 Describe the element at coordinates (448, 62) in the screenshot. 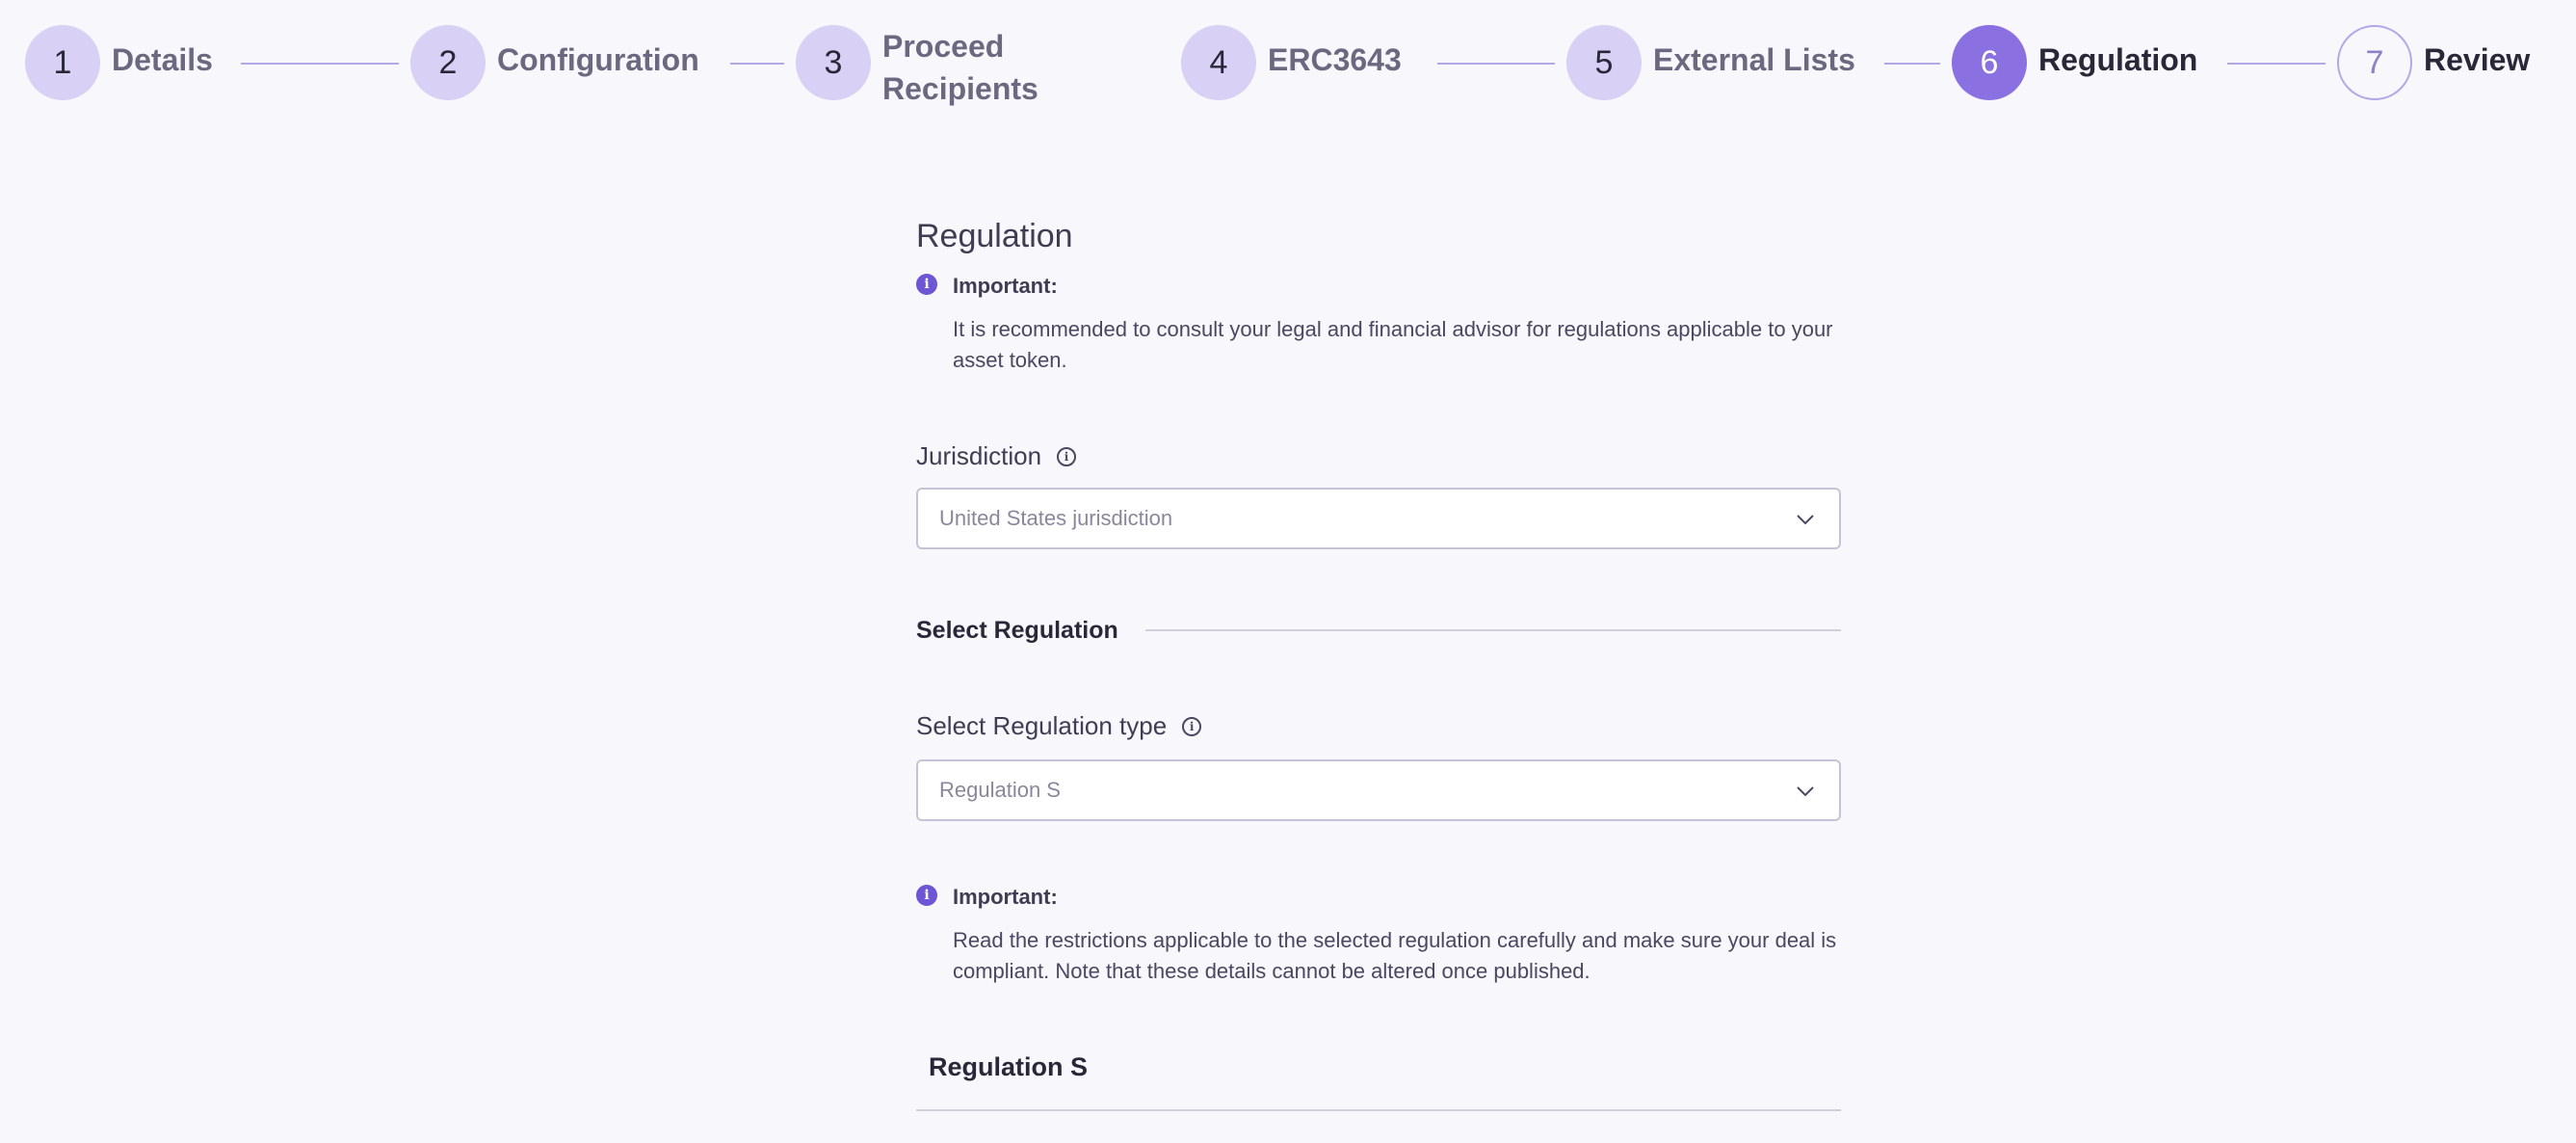

I see `step-2-circle: 2` at that location.